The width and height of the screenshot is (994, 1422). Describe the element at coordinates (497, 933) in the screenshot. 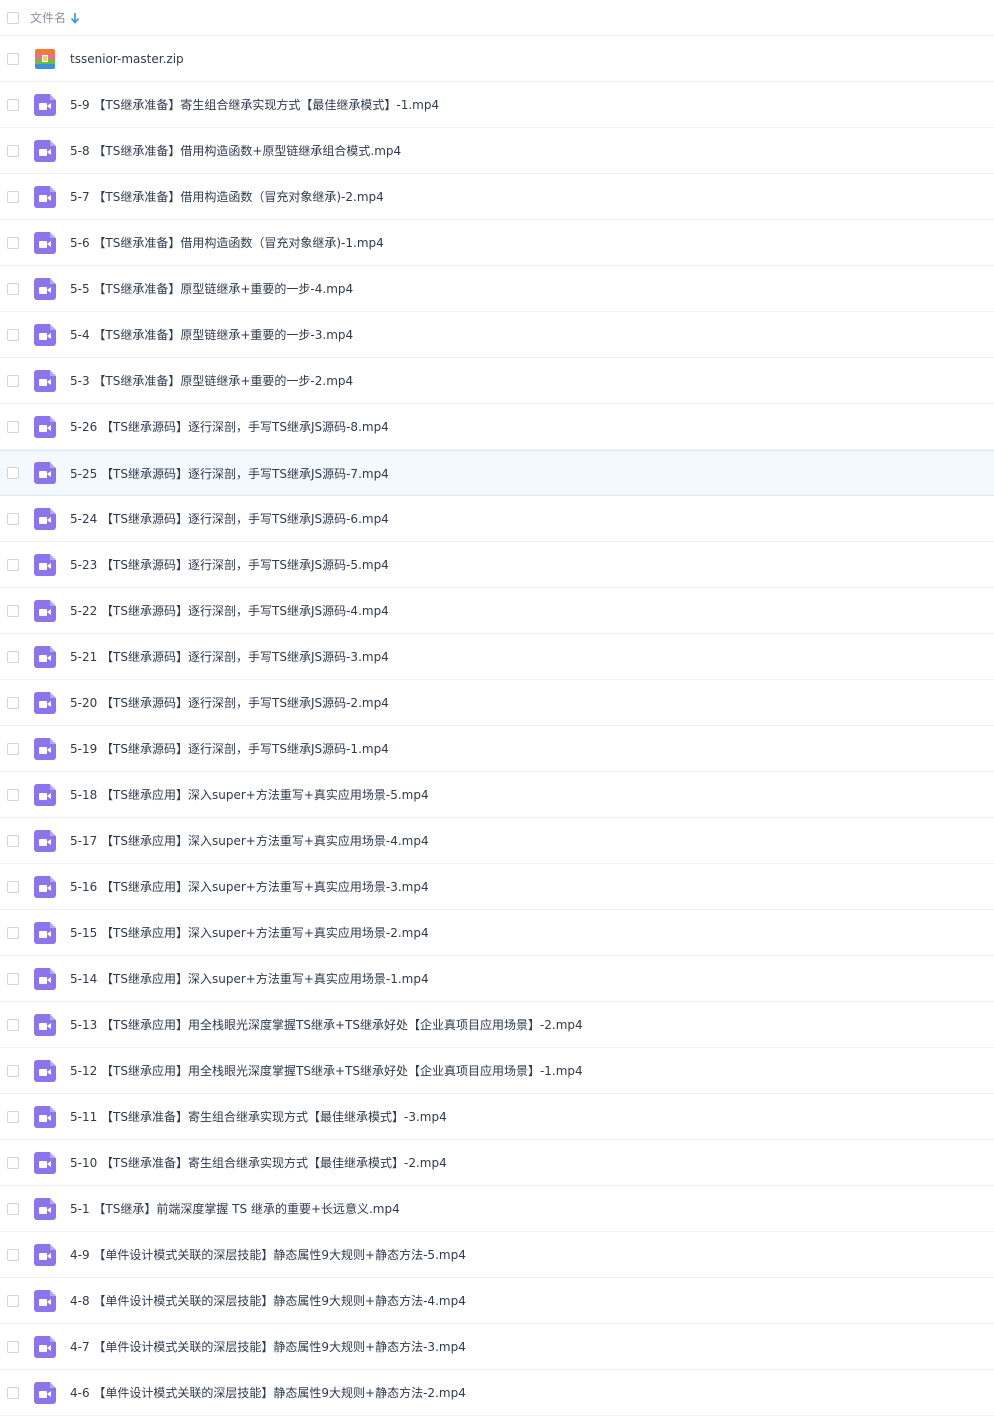

I see `file-row: 5-15 【TS继承应用】深入super+方法重写+真实应用场景-2.mp4` at that location.